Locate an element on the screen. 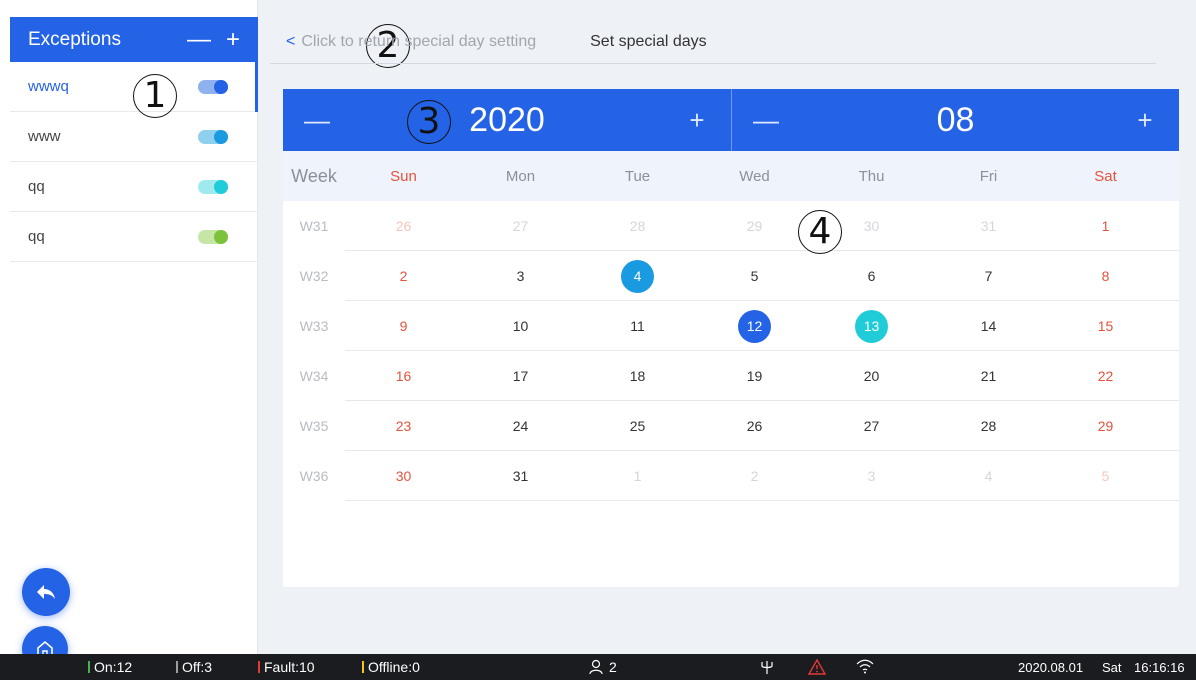  weekday-header: Tue is located at coordinates (637, 176).